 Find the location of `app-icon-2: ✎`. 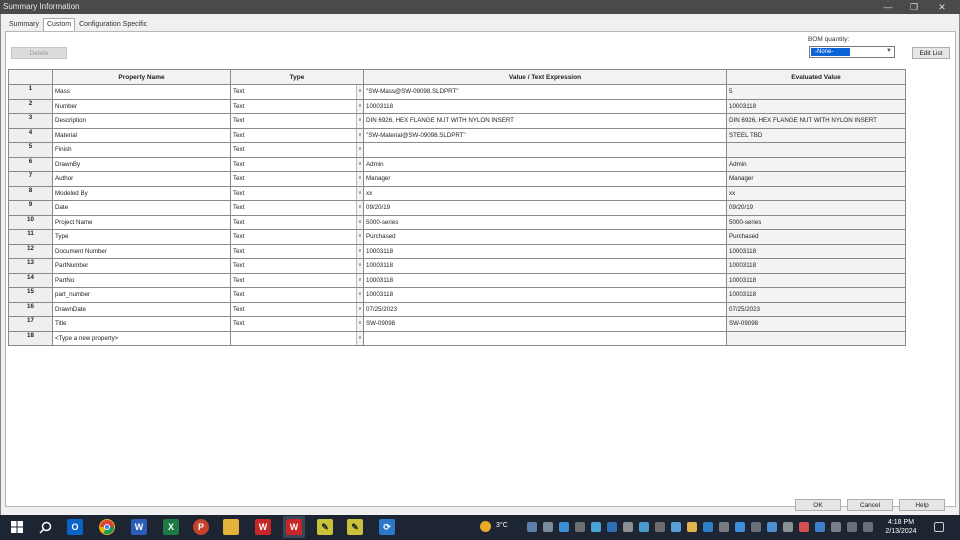

app-icon-2: ✎ is located at coordinates (355, 527).